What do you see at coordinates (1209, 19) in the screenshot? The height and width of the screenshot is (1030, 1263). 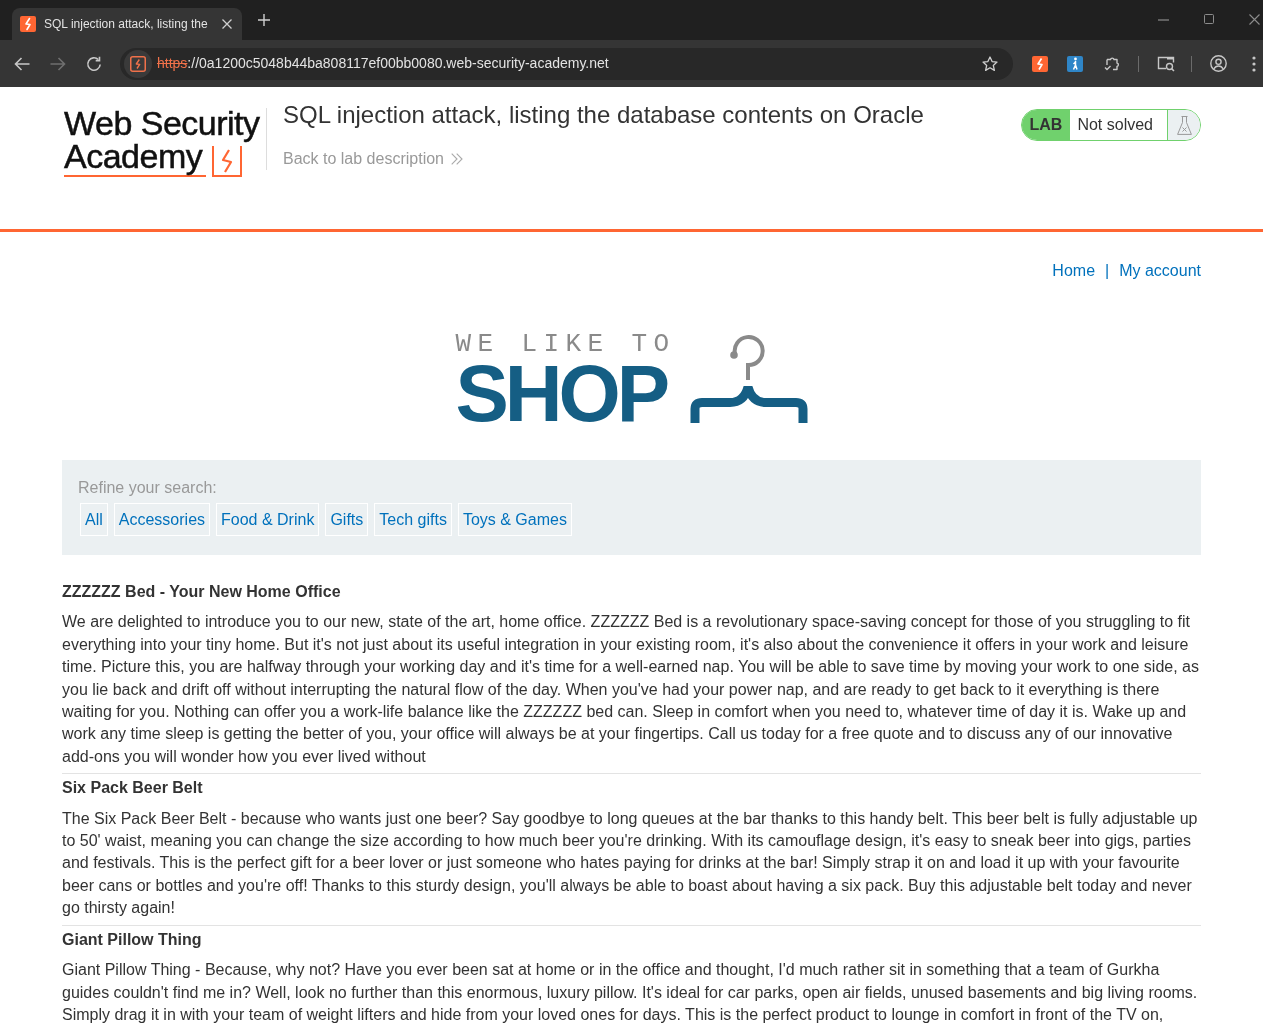 I see `maximize-icon` at bounding box center [1209, 19].